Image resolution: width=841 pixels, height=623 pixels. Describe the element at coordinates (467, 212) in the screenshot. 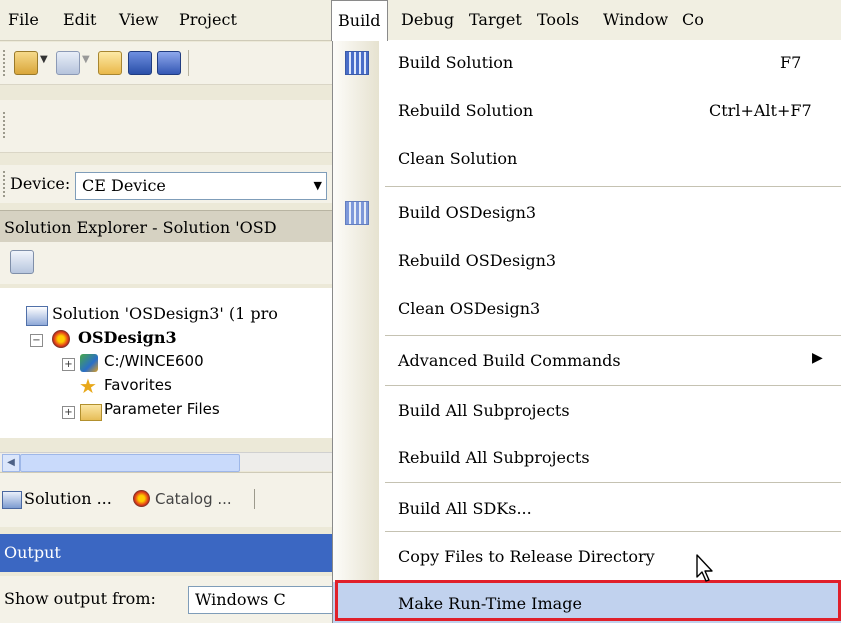

I see `menu-item-label: Build OSDesign3` at that location.